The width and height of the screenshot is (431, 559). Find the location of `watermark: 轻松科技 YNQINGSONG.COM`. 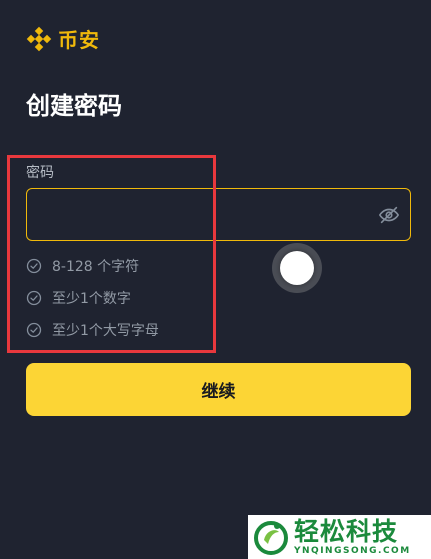

watermark: 轻松科技 YNQINGSONG.COM is located at coordinates (339, 537).